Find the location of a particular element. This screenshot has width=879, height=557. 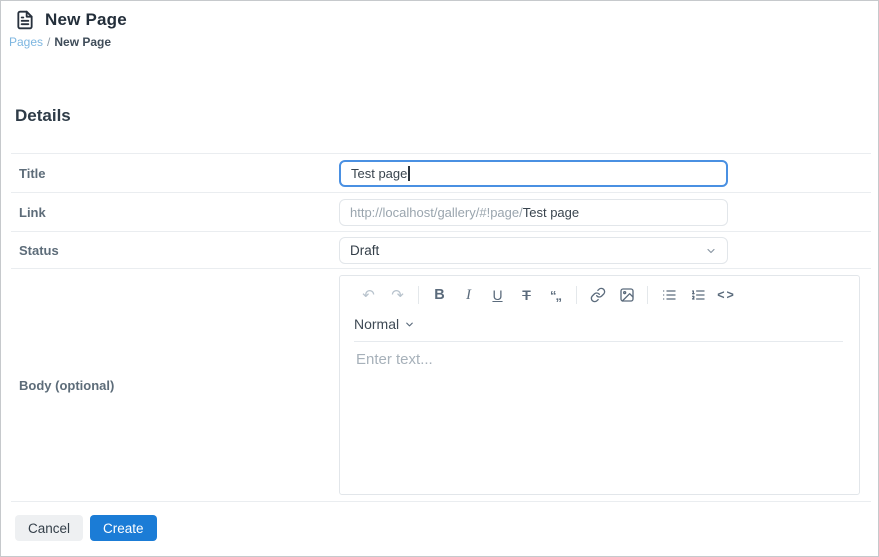

bold-icon: B is located at coordinates (439, 295).